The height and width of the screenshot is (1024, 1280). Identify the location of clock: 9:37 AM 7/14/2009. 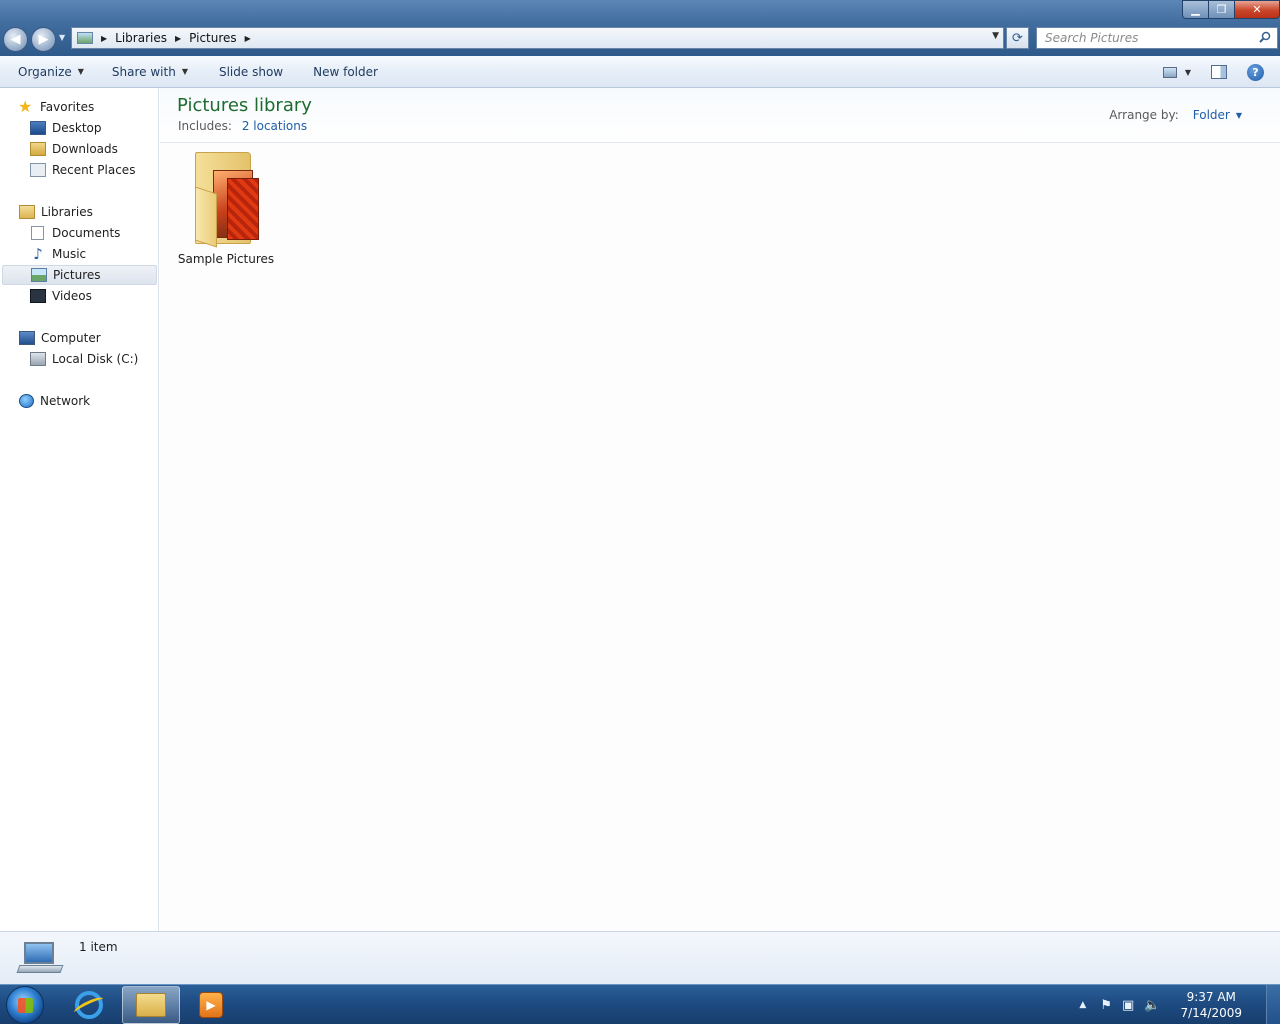
(1211, 1005).